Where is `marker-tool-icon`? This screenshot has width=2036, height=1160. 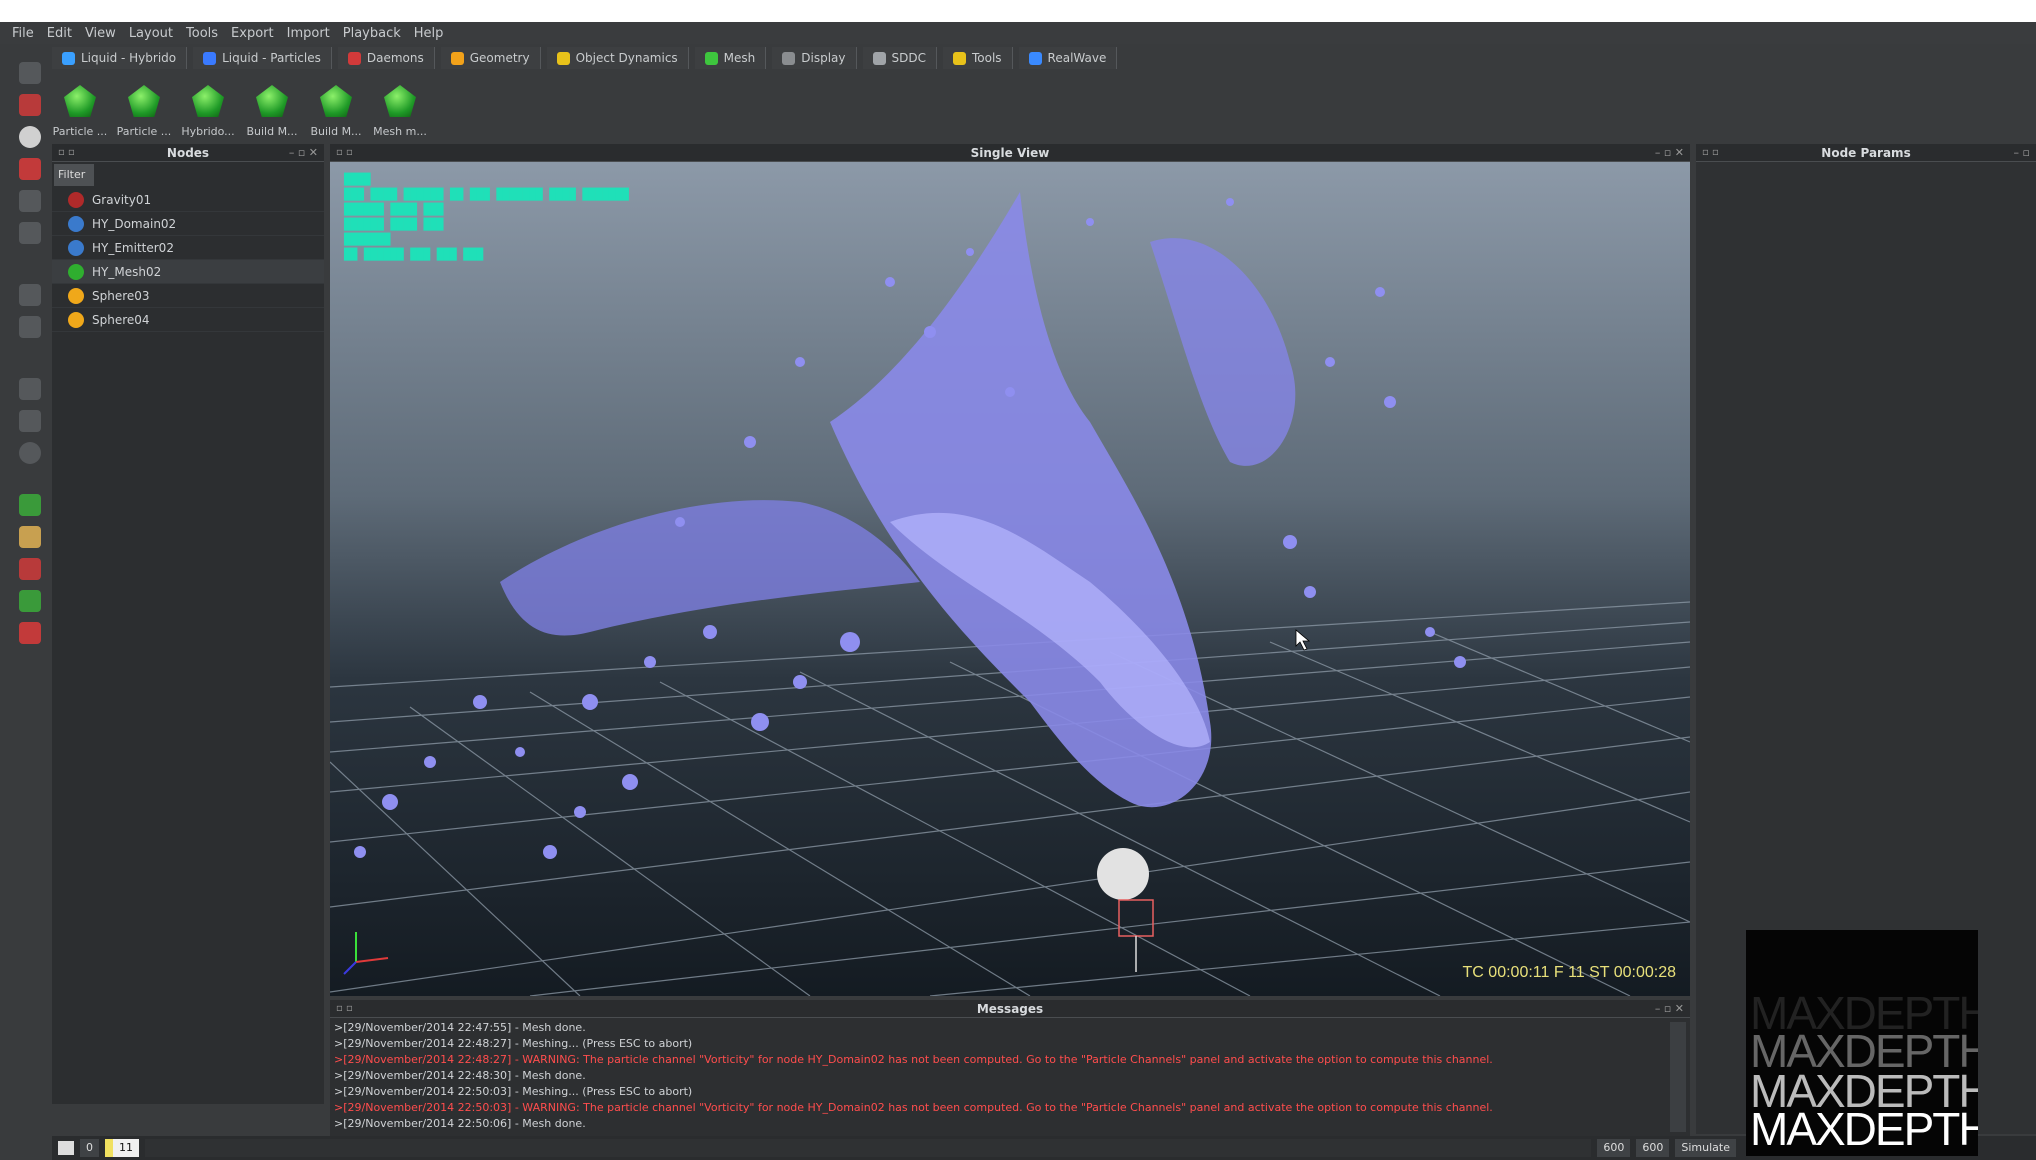
marker-tool-icon is located at coordinates (30, 569).